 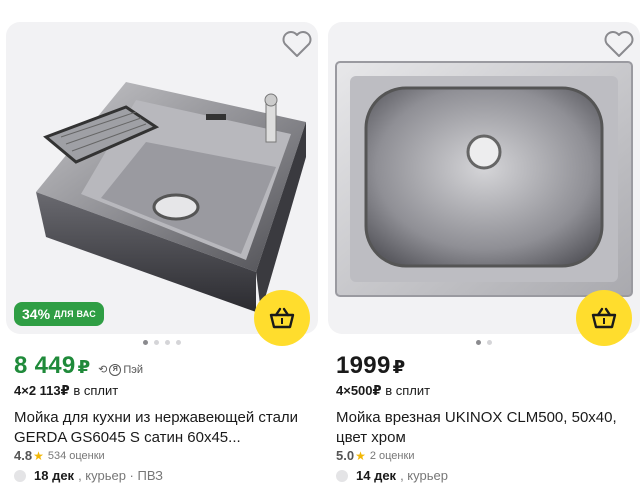 What do you see at coordinates (392, 455) in the screenshot?
I see `rating-count: 2 оценки` at bounding box center [392, 455].